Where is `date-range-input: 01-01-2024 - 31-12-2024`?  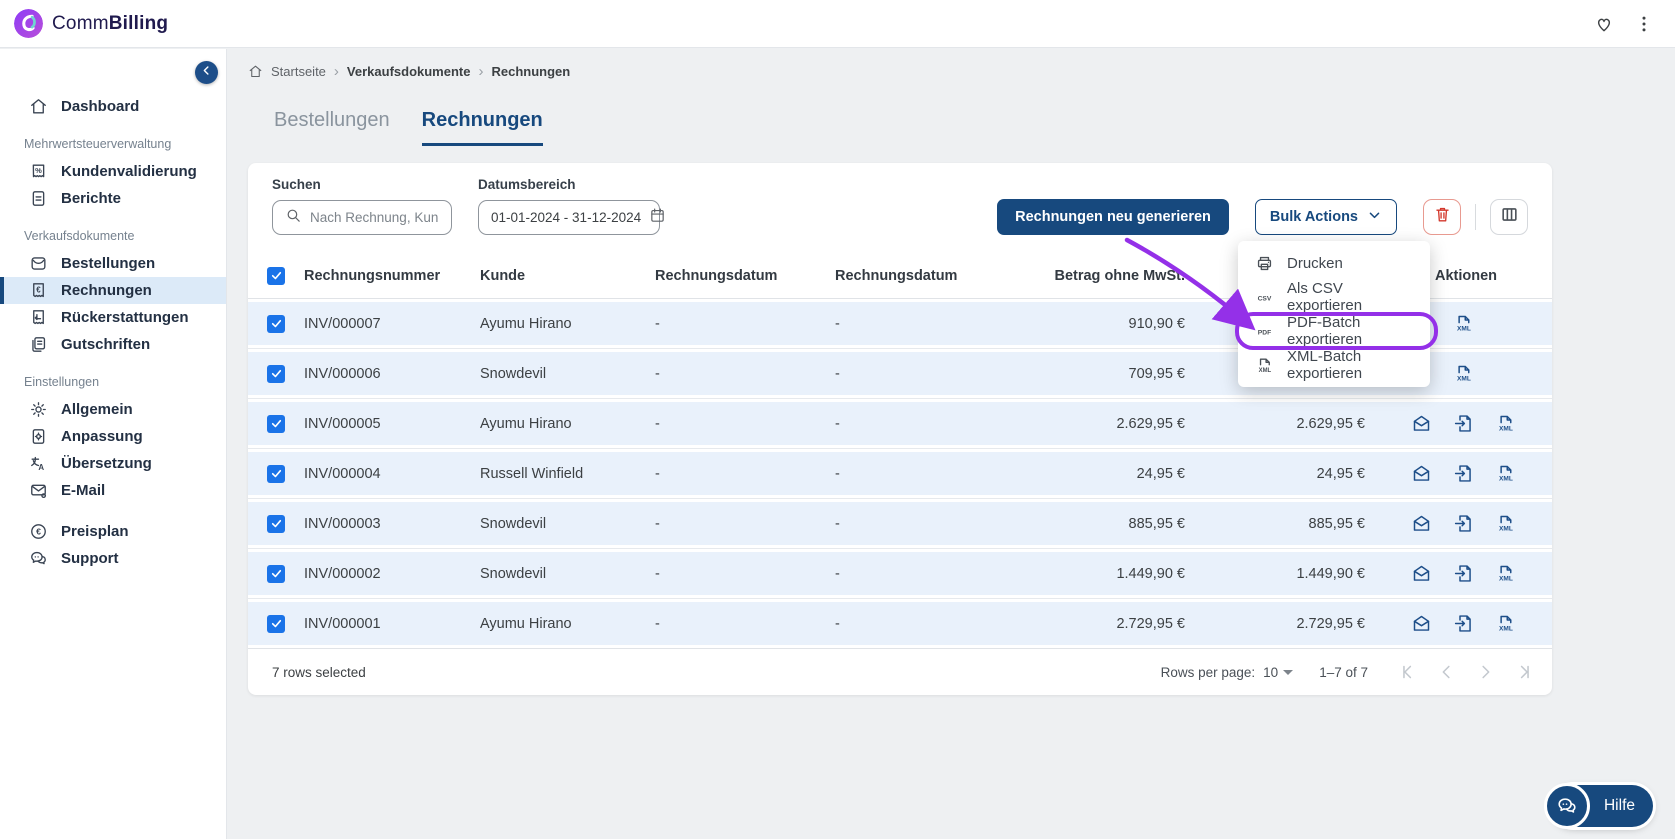
date-range-input: 01-01-2024 - 31-12-2024 is located at coordinates (571, 217).